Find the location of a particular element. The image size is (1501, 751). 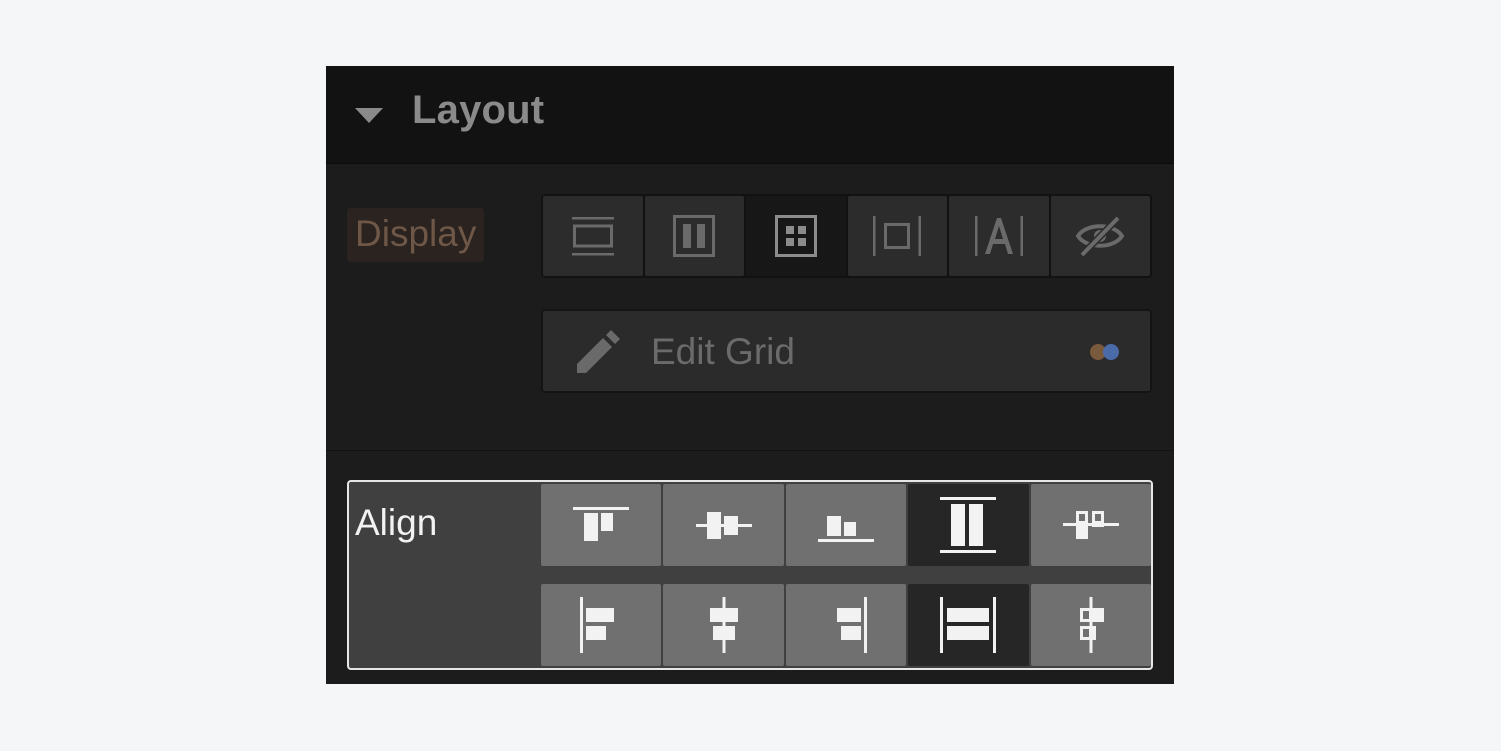

display-block-button is located at coordinates (593, 236).